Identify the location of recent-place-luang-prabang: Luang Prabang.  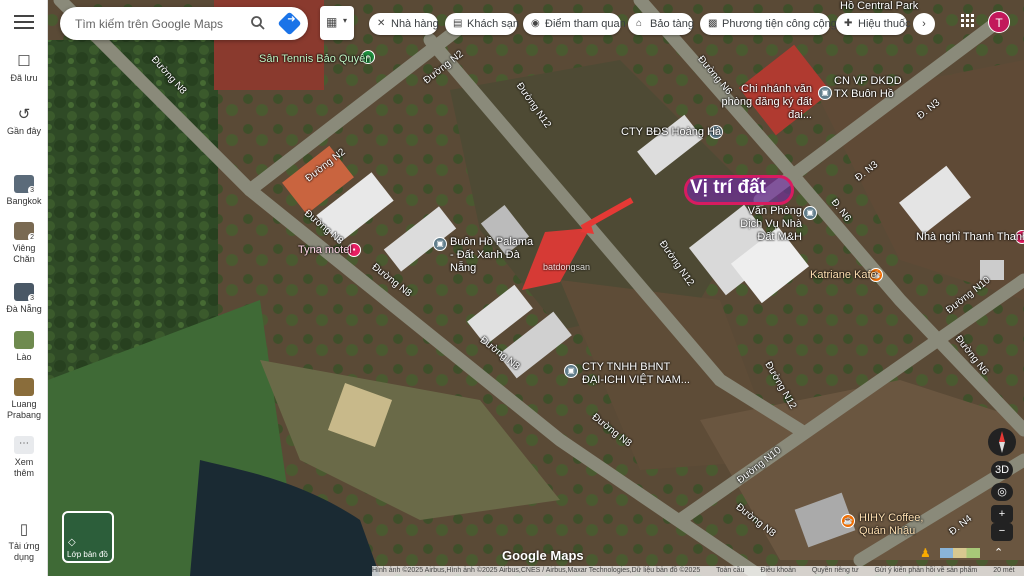
(24, 399).